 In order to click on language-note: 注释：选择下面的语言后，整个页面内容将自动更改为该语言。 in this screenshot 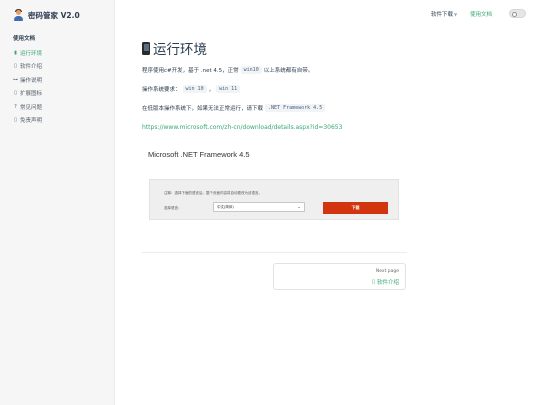, I will do `click(213, 193)`.